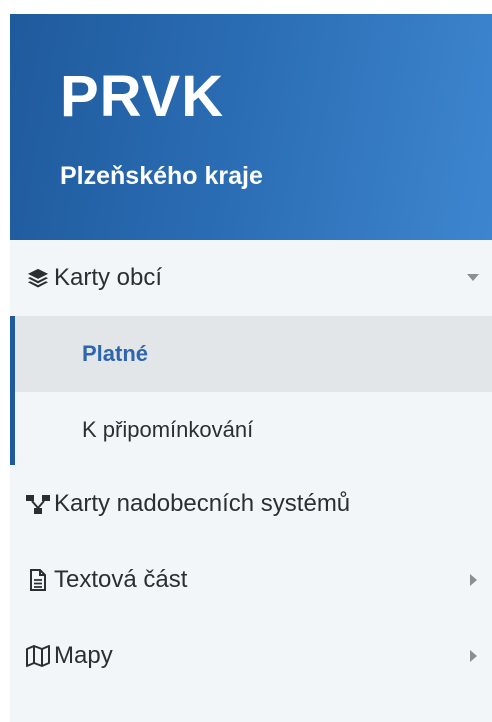 Image resolution: width=492 pixels, height=722 pixels. I want to click on sidebar-item-label: Mapy, so click(83, 655).